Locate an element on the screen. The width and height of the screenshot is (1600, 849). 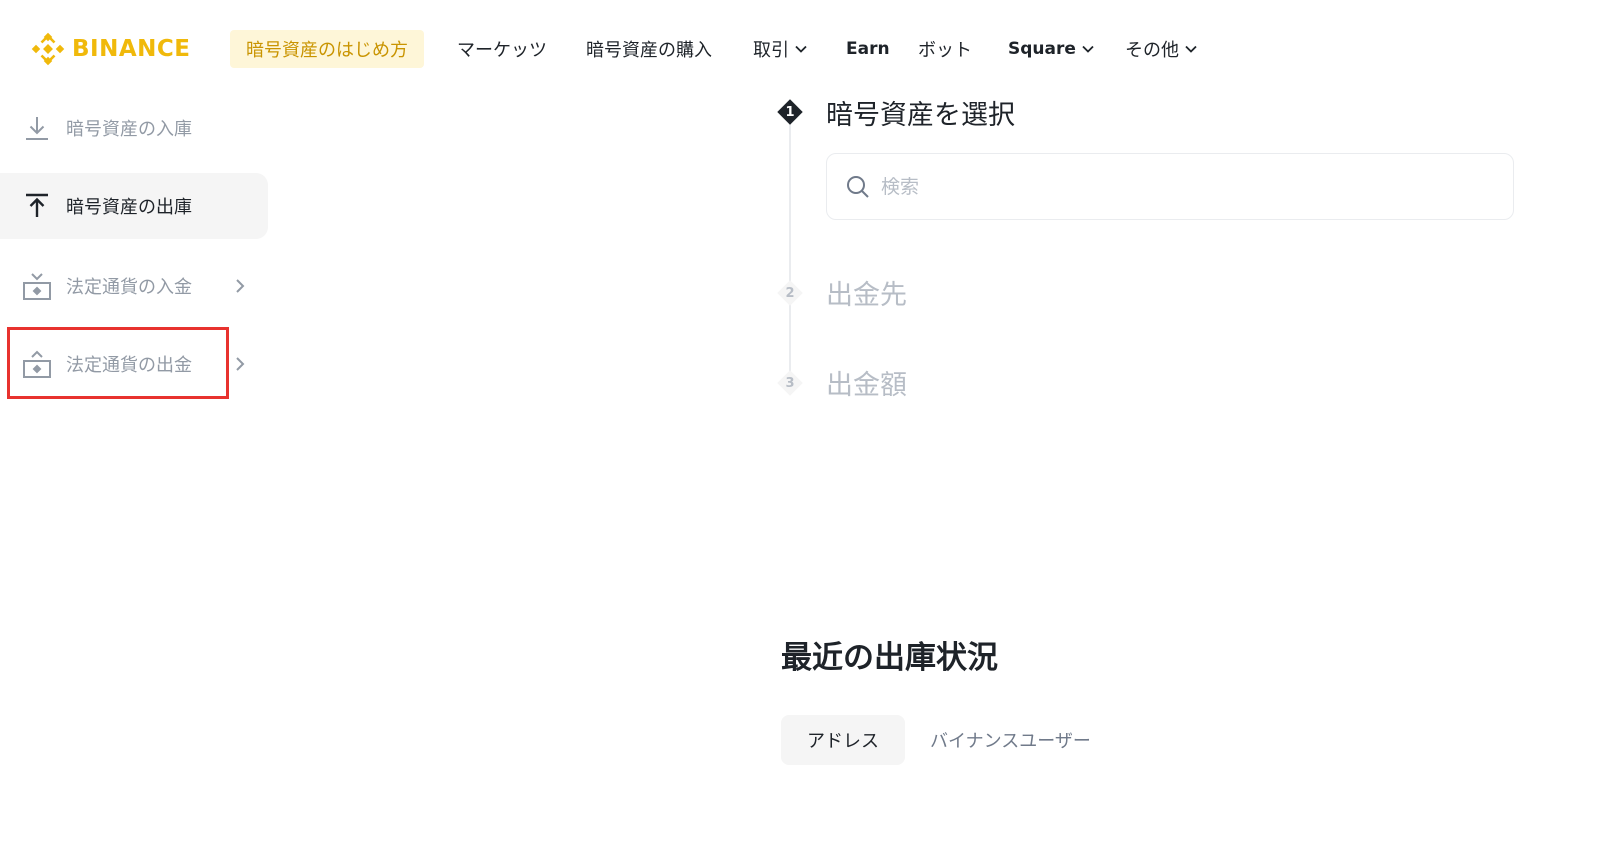
nav-label: Earn is located at coordinates (868, 49).